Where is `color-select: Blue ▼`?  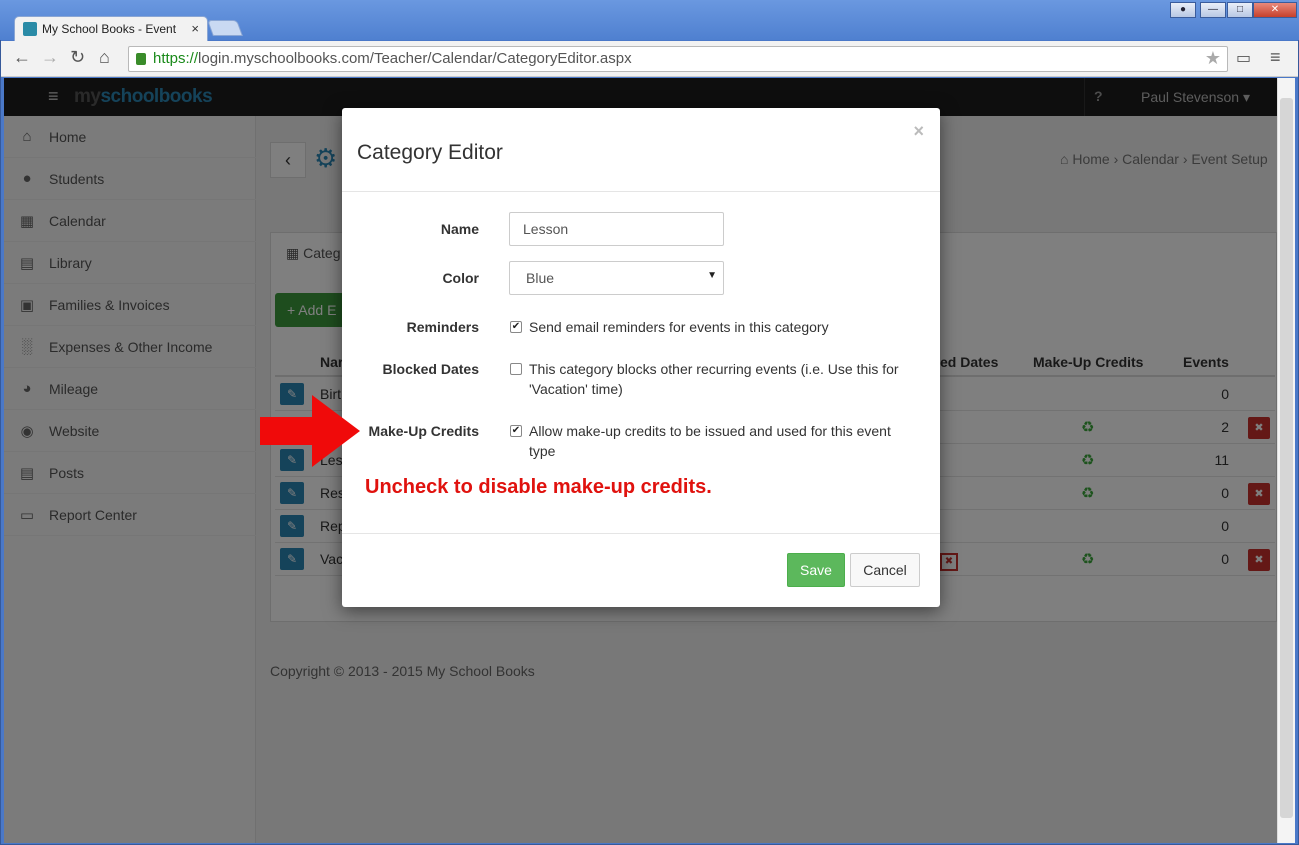
color-select: Blue ▼ is located at coordinates (616, 278).